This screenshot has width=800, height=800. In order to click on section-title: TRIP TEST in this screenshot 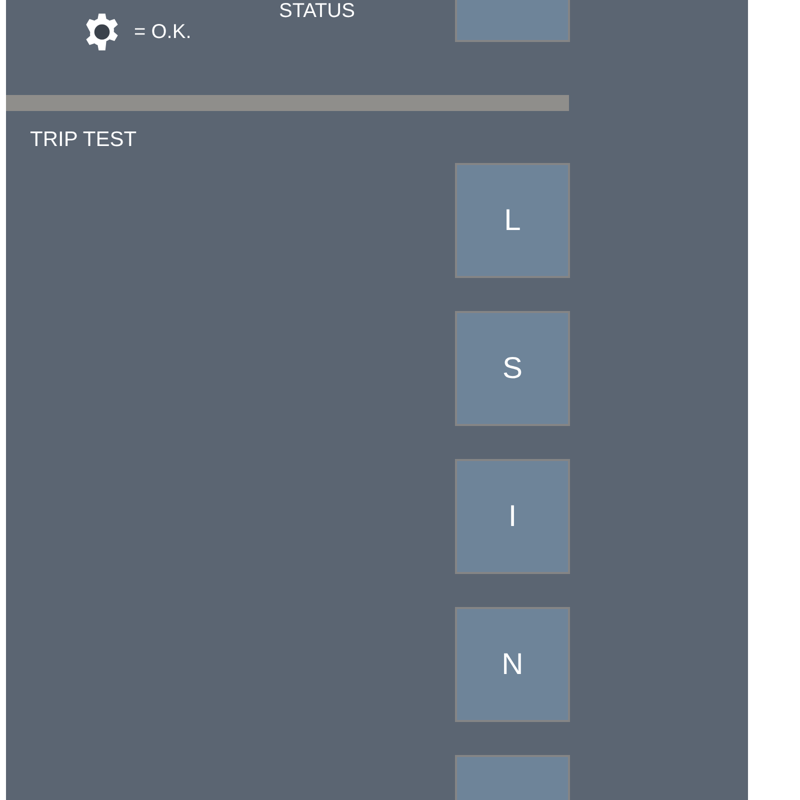, I will do `click(84, 140)`.